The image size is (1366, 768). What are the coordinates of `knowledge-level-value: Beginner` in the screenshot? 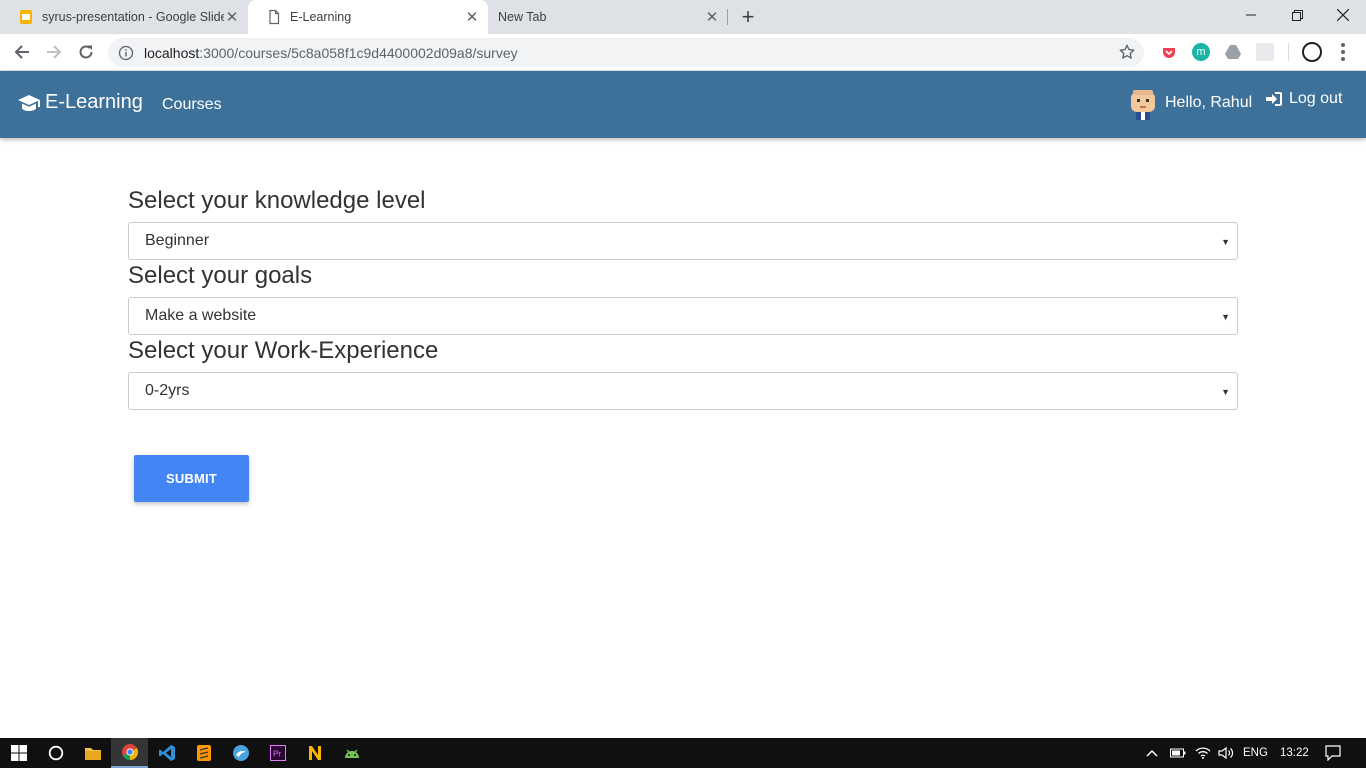 It's located at (177, 240).